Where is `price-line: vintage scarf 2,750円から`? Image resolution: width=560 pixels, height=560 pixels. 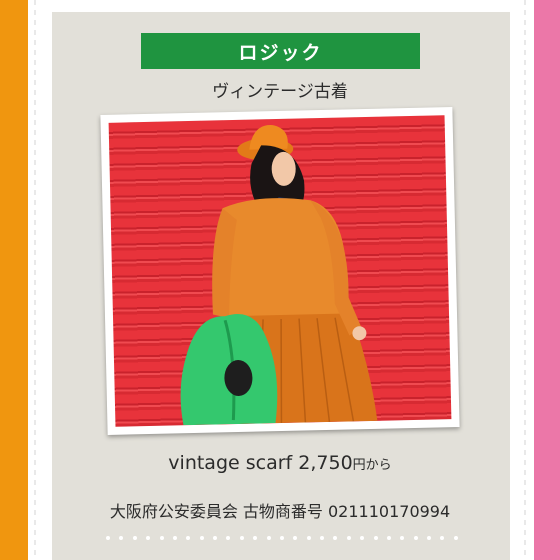 price-line: vintage scarf 2,750円から is located at coordinates (280, 463).